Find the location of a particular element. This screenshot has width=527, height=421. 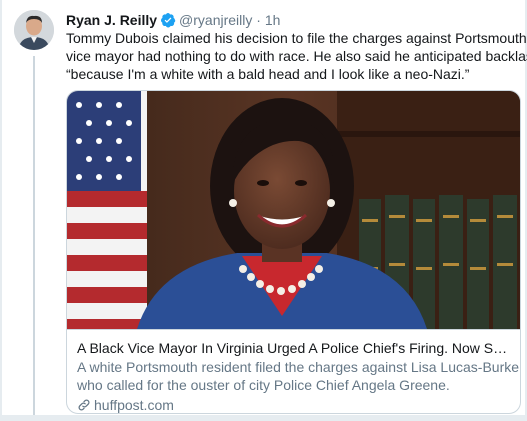

author-name: Ryan J. Reilly is located at coordinates (111, 20).